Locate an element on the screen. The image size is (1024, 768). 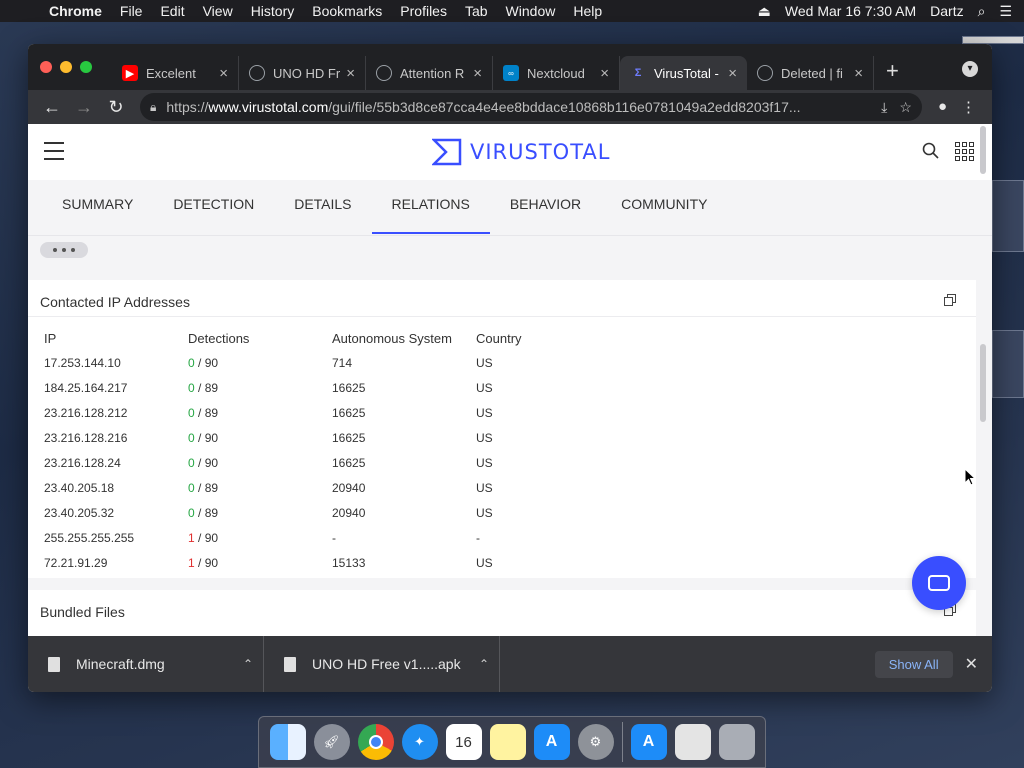
menu-file: File is located at coordinates (131, 11).